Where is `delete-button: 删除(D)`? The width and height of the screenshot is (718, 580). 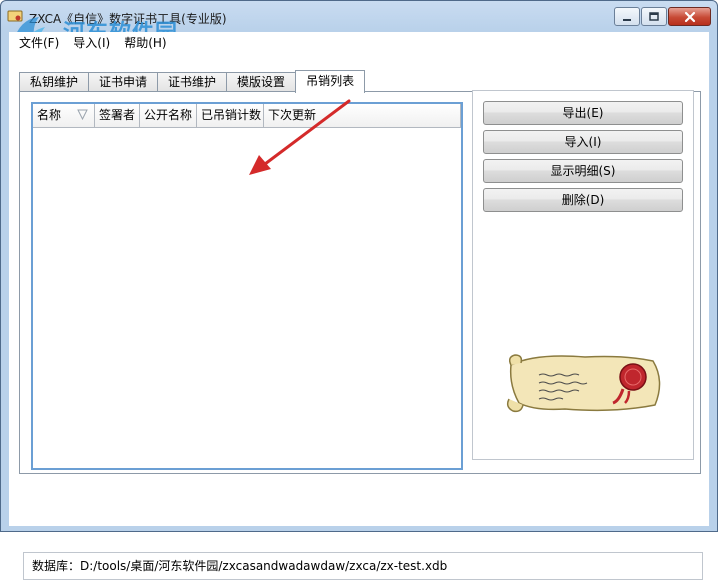
delete-button: 删除(D) is located at coordinates (583, 200).